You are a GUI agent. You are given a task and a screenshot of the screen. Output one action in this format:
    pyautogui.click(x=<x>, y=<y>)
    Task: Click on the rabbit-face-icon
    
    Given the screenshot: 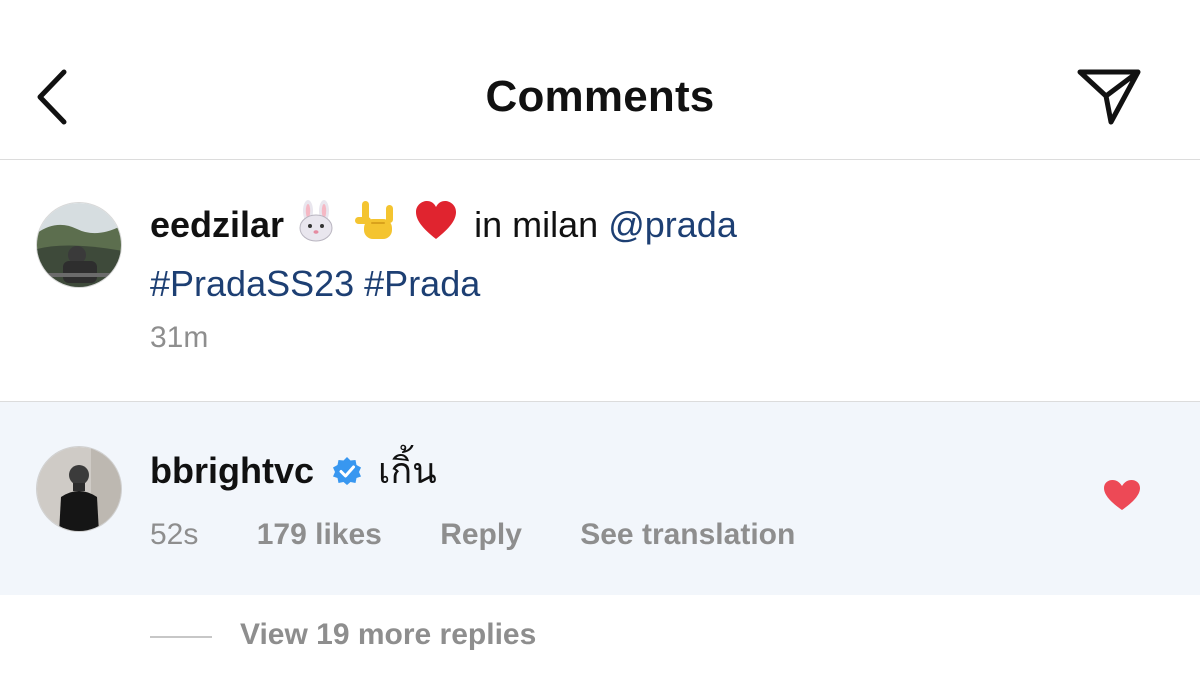 What is the action you would take?
    pyautogui.click(x=316, y=228)
    